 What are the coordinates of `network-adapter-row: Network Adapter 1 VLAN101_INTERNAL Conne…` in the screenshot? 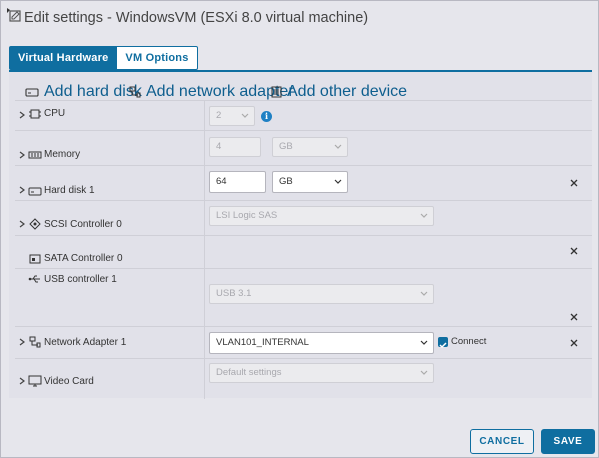 It's located at (303, 342).